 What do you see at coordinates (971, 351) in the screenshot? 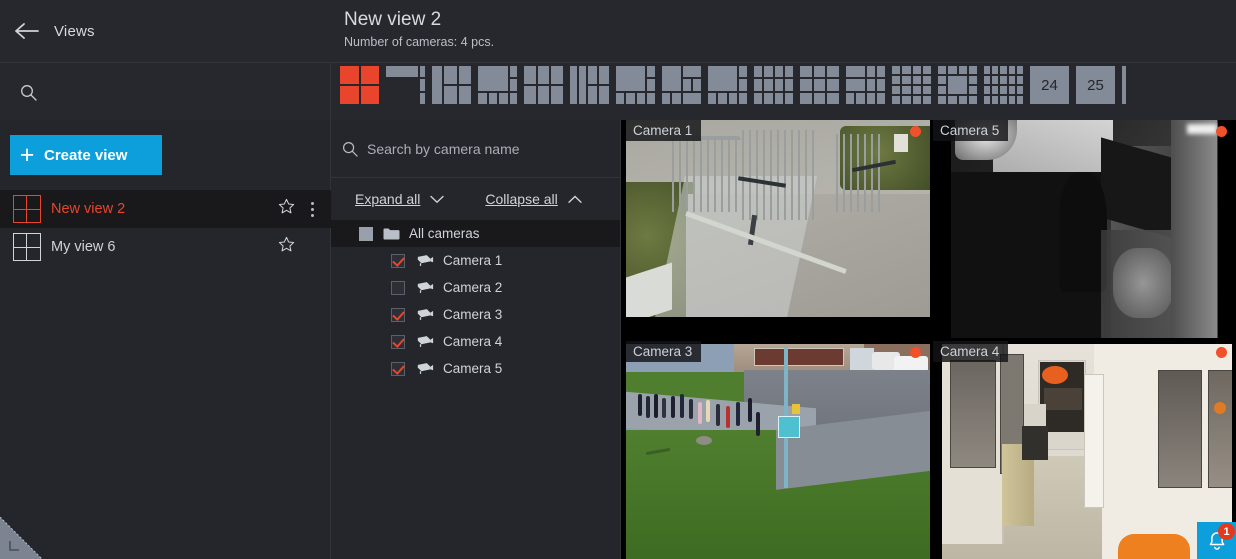
I see `camera-label: Camera 4` at bounding box center [971, 351].